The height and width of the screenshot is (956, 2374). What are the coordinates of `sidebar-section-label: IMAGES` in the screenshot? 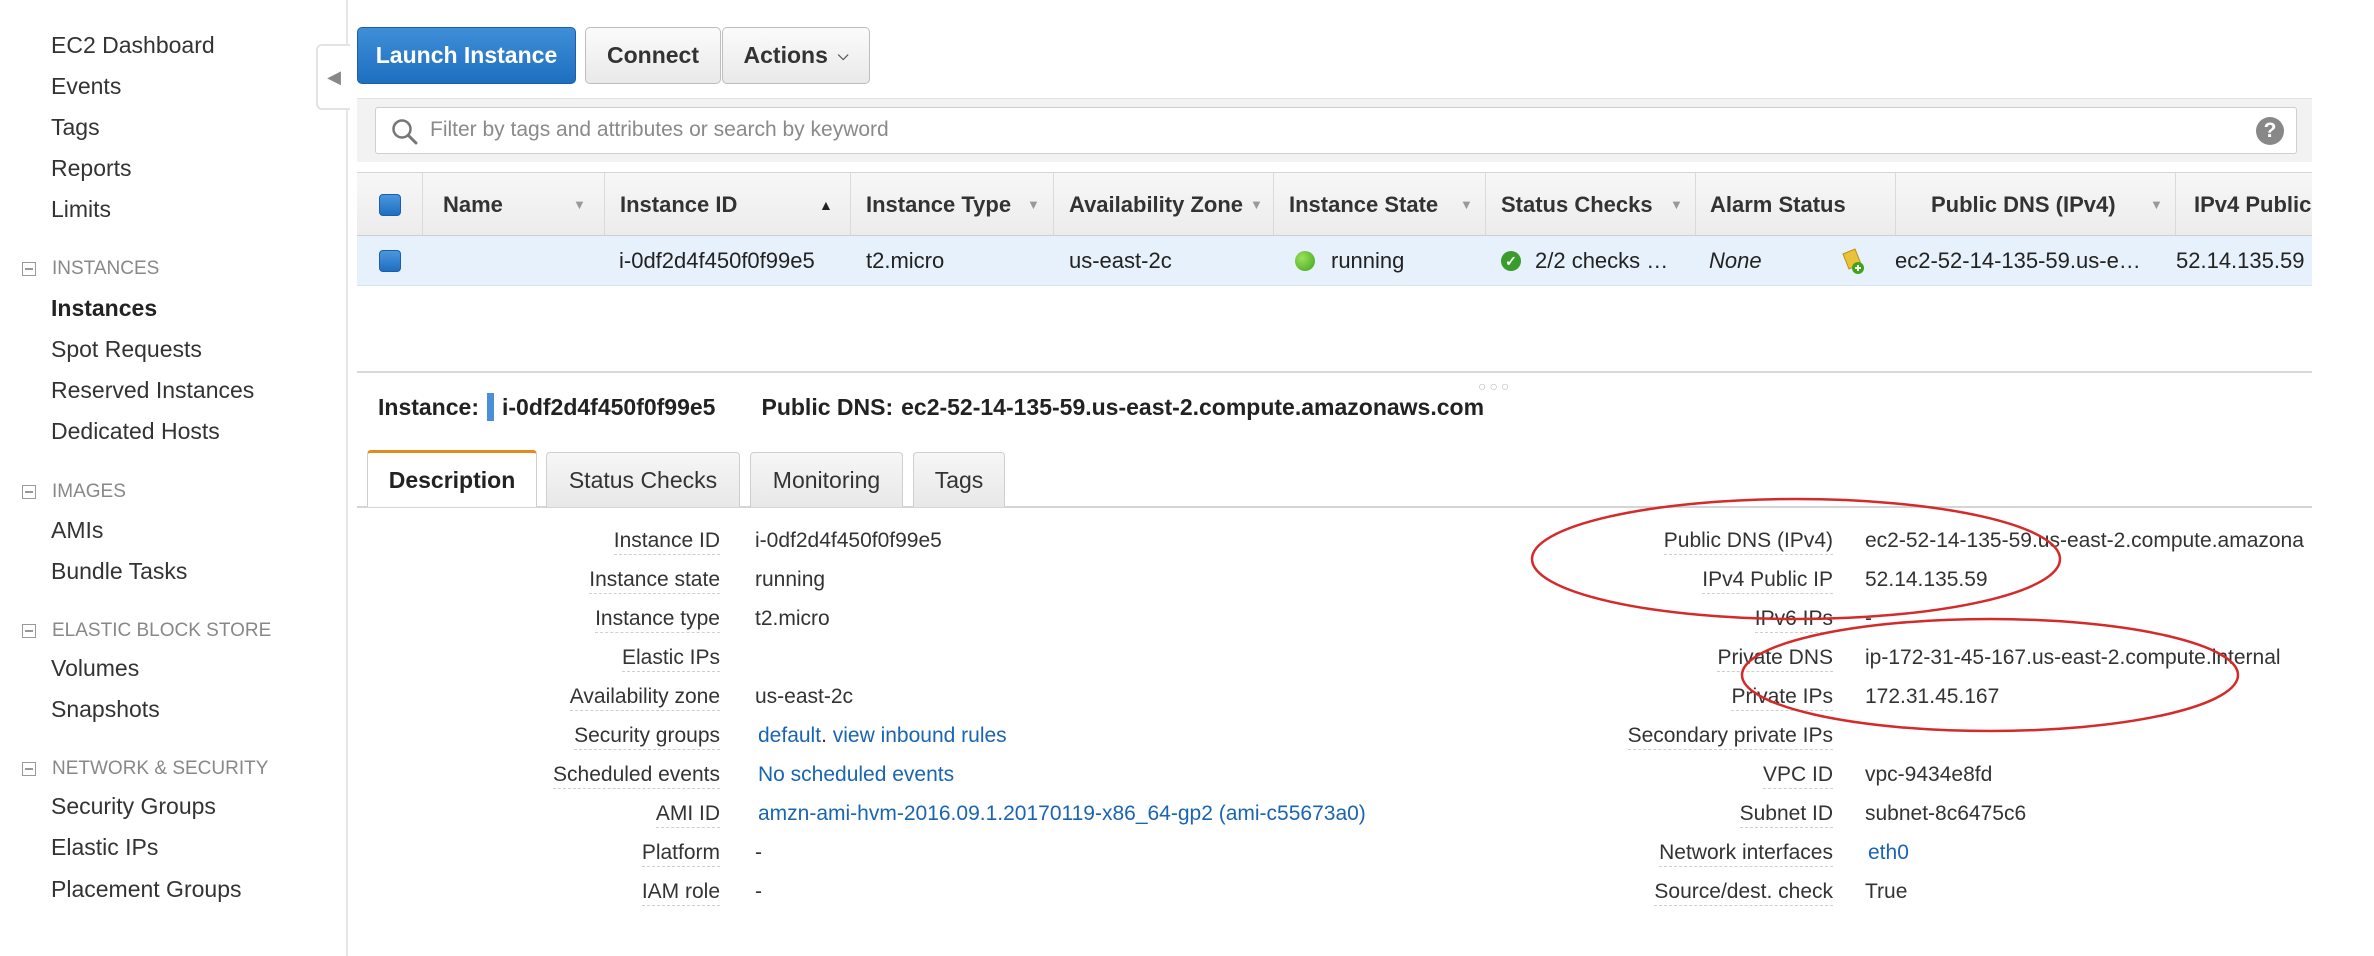 It's located at (89, 491).